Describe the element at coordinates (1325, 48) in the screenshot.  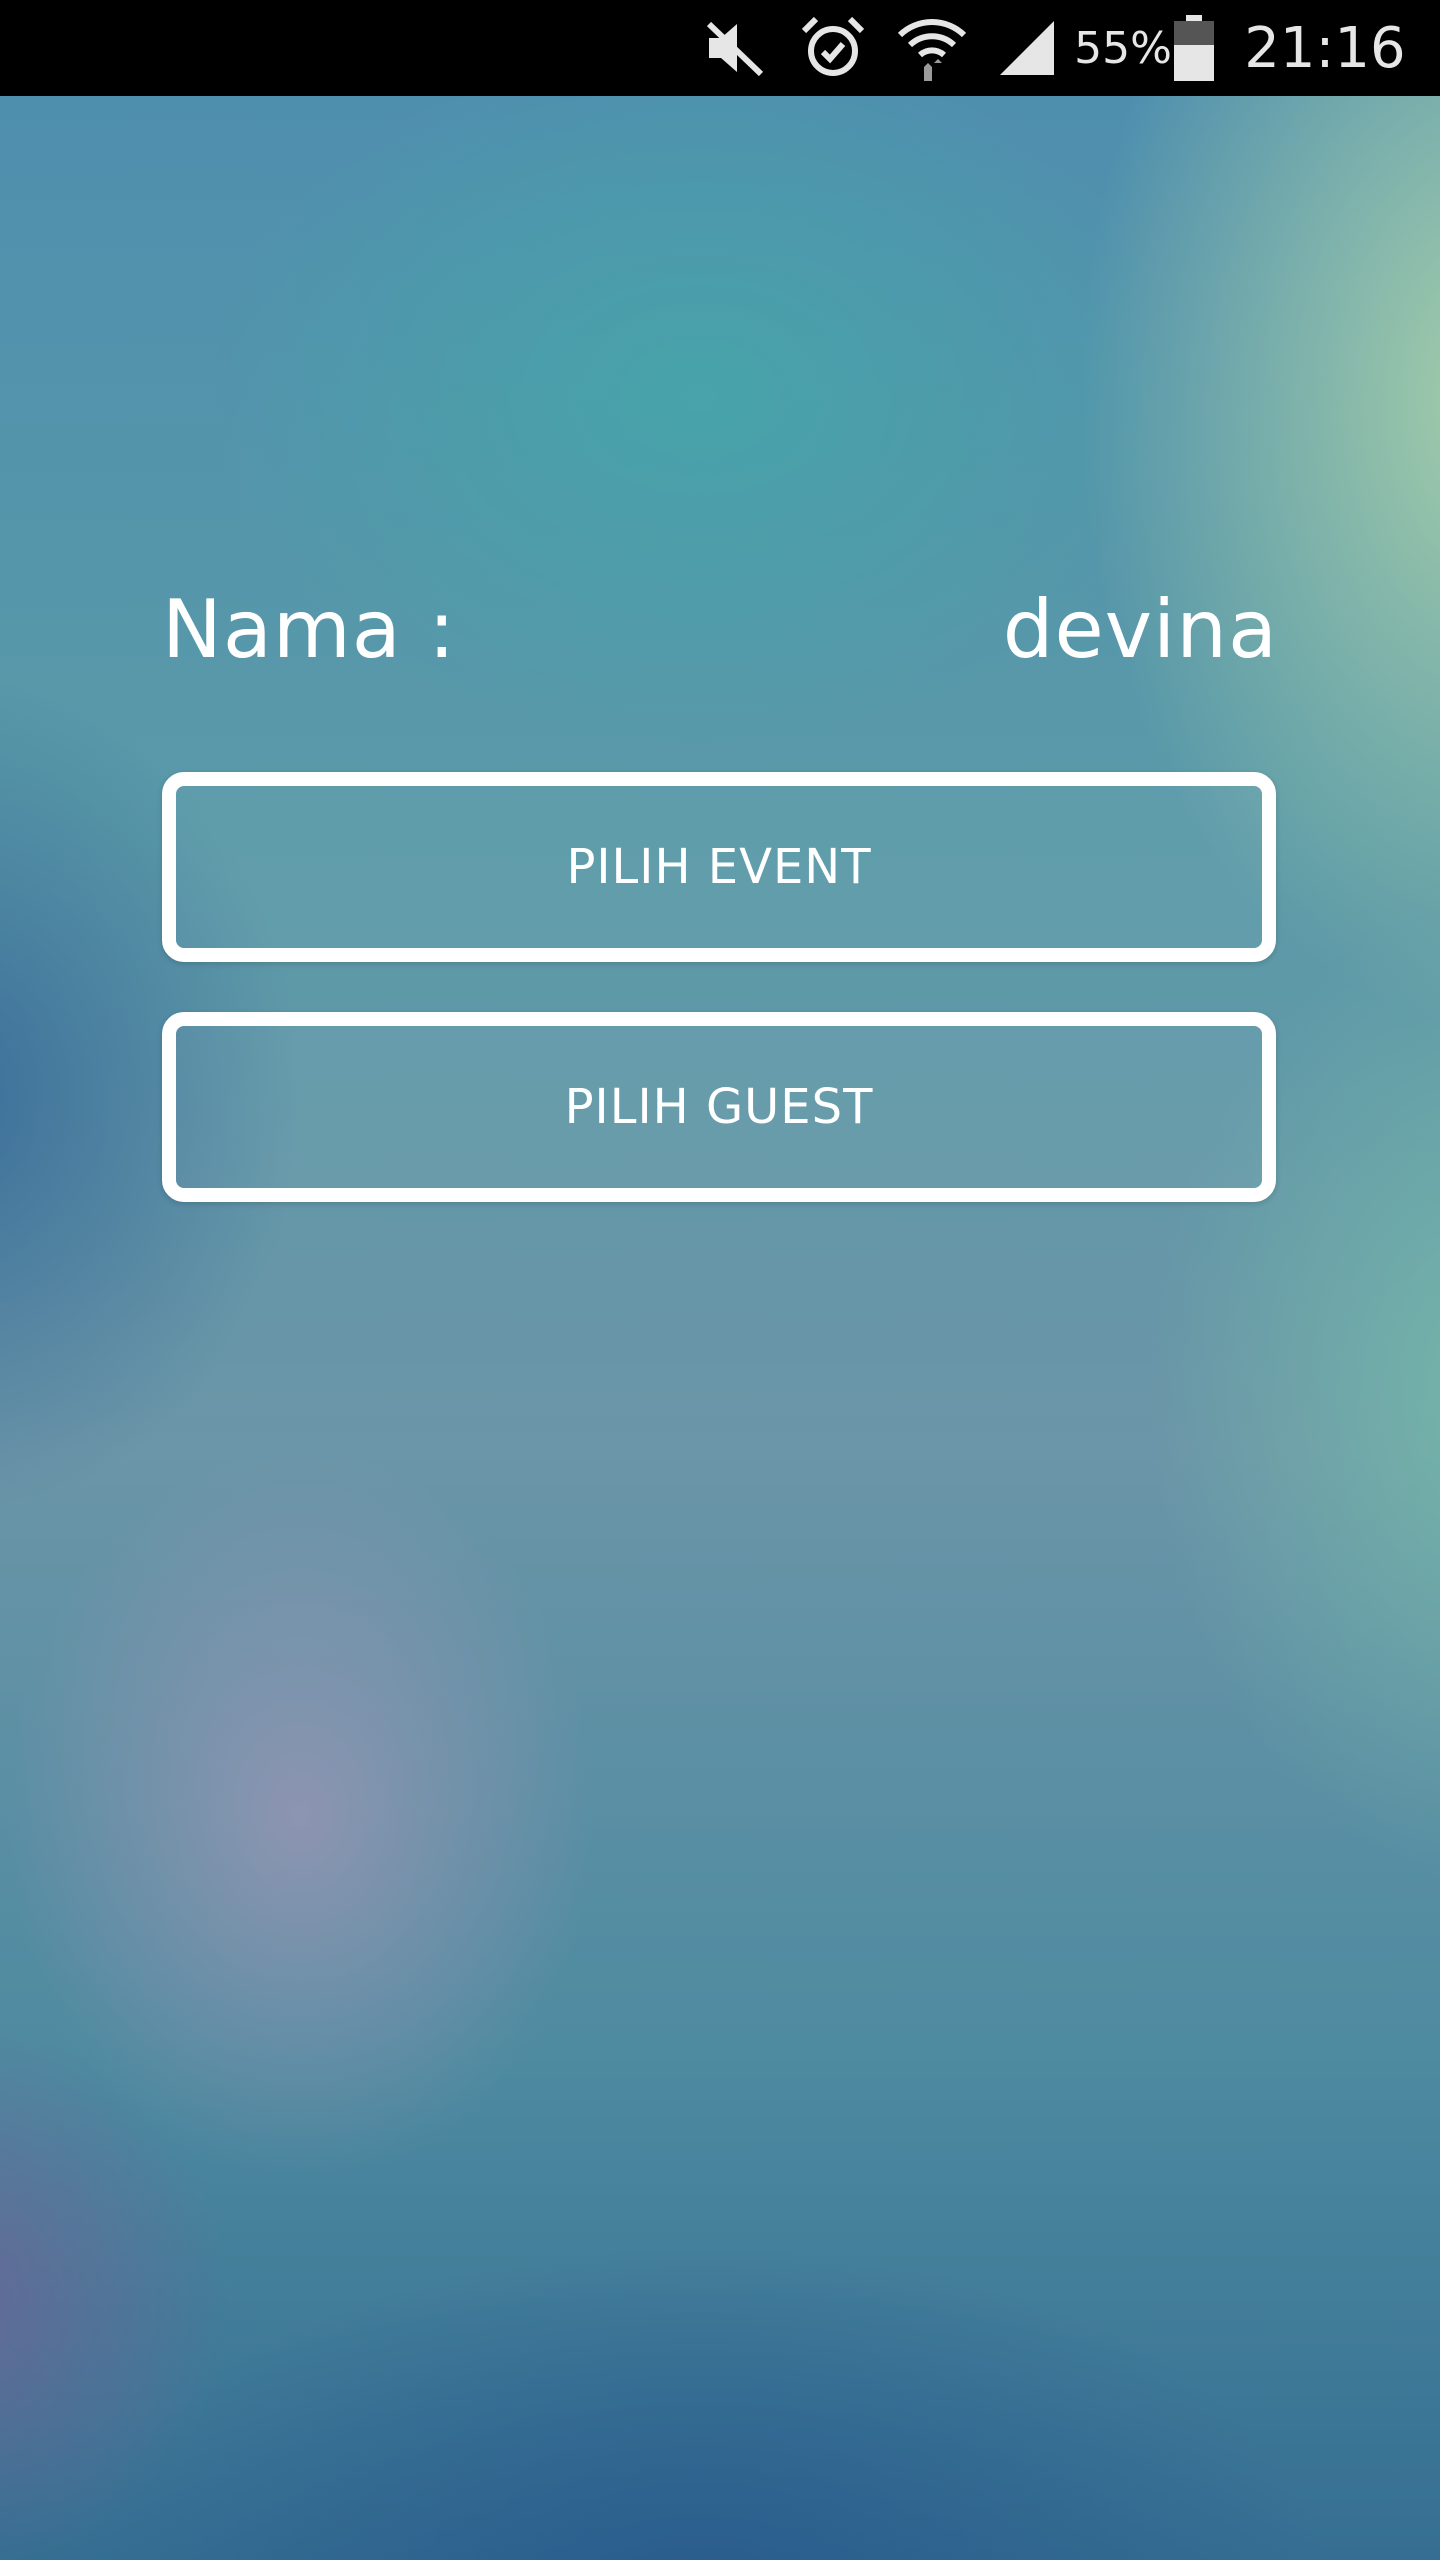
I see `status-clock: 21:16` at that location.